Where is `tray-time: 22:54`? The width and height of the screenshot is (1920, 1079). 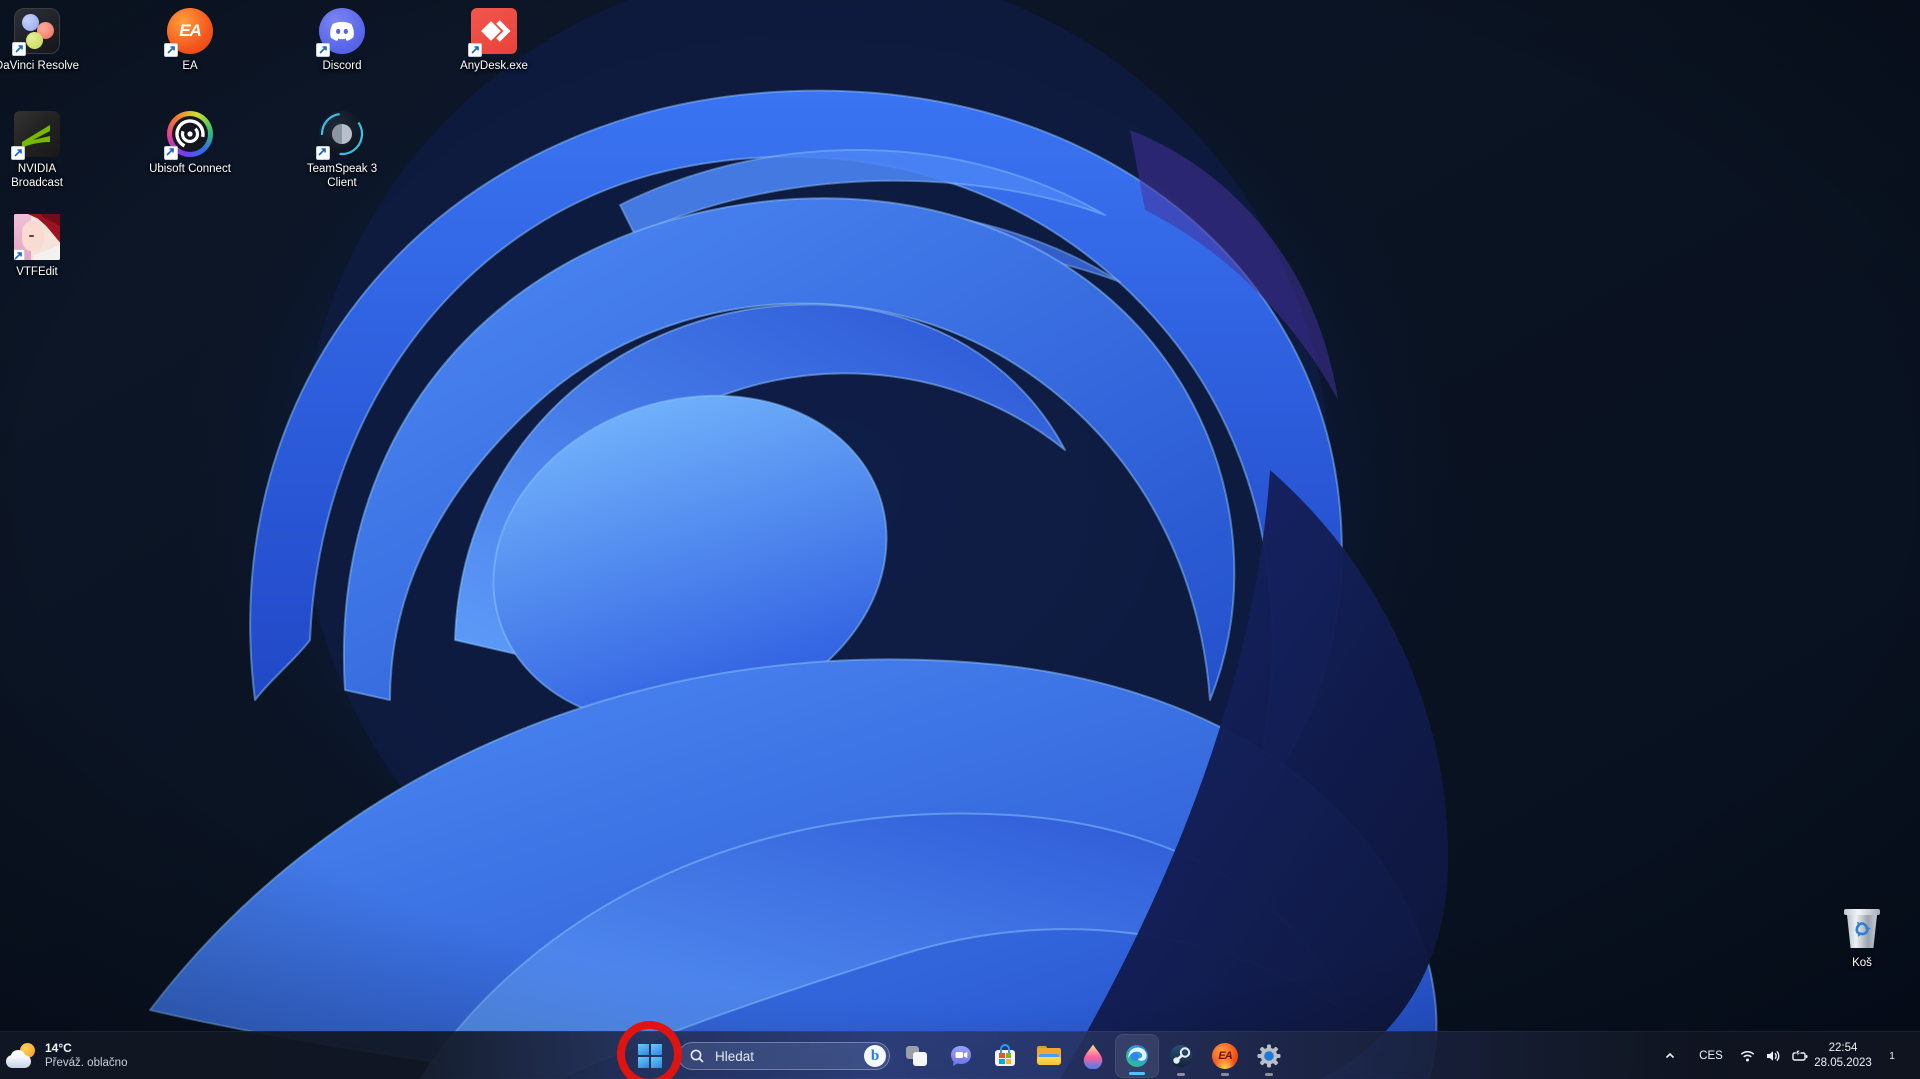 tray-time: 22:54 is located at coordinates (1843, 1048).